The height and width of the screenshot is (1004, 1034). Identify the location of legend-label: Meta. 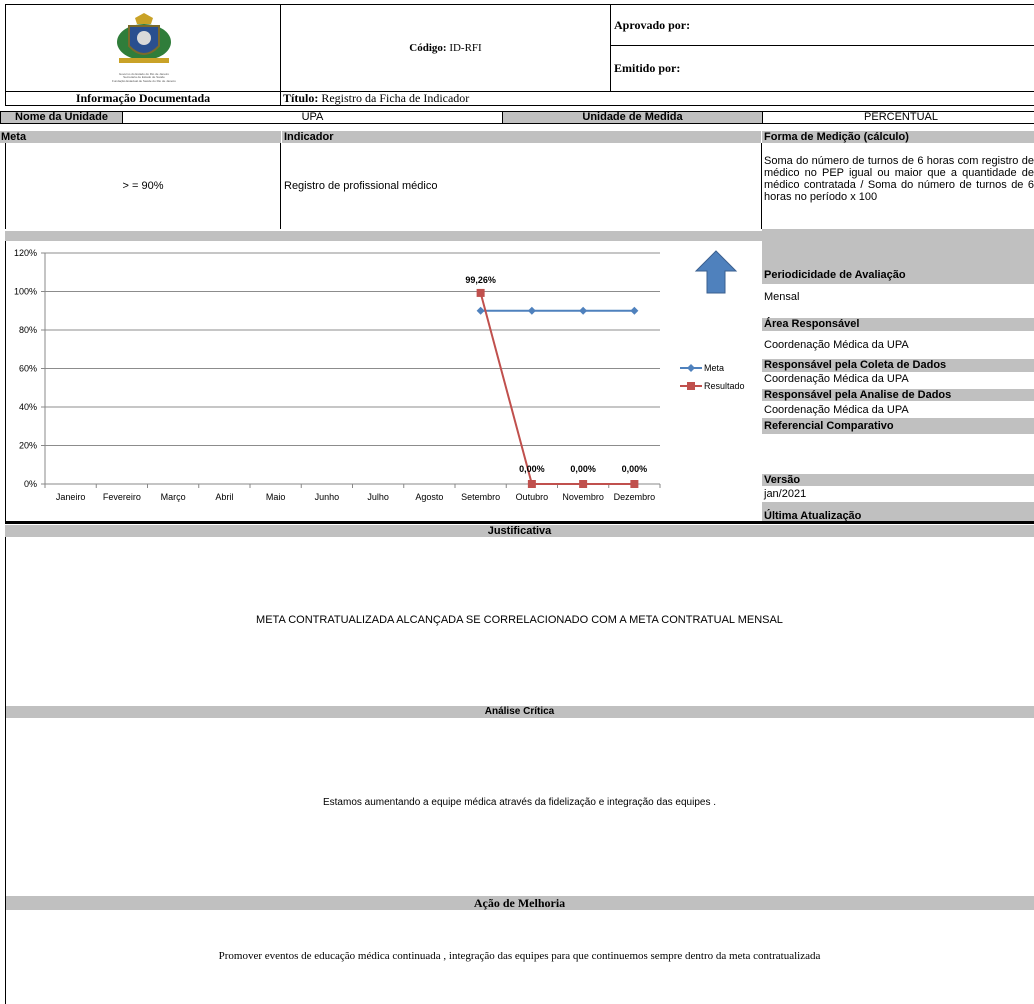
(714, 368).